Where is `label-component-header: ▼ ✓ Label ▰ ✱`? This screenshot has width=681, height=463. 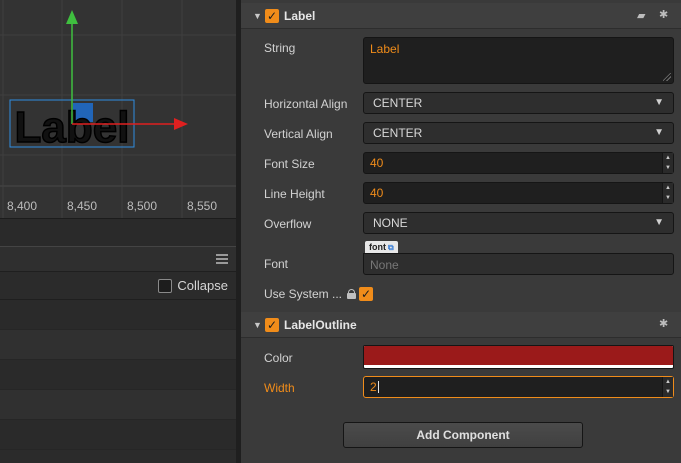
label-component-header: ▼ ✓ Label ▰ ✱ is located at coordinates (461, 16).